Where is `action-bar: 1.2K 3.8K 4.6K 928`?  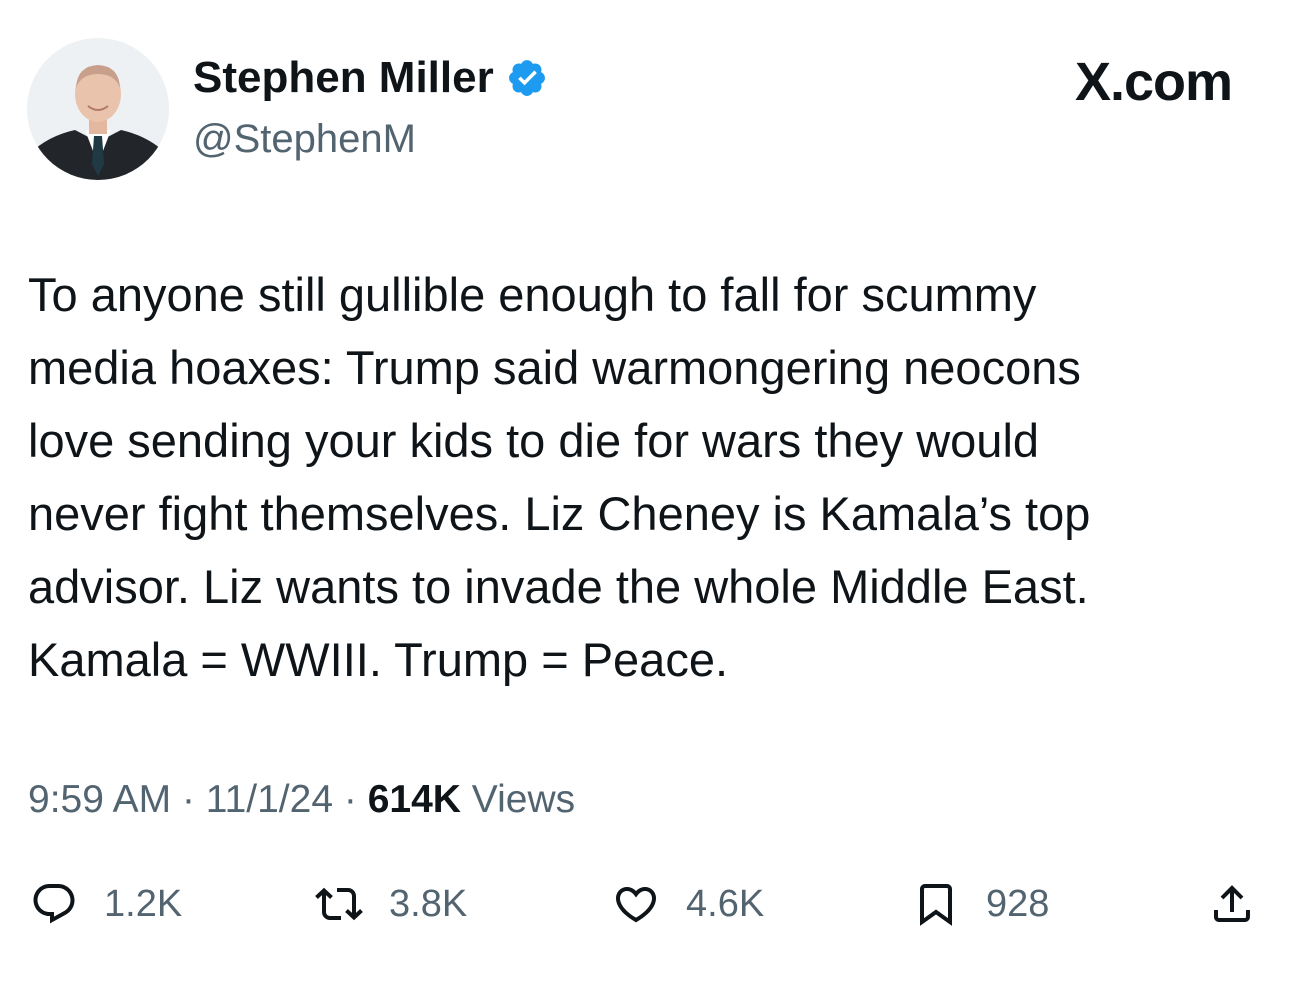
action-bar: 1.2K 3.8K 4.6K 928 is located at coordinates (645, 904).